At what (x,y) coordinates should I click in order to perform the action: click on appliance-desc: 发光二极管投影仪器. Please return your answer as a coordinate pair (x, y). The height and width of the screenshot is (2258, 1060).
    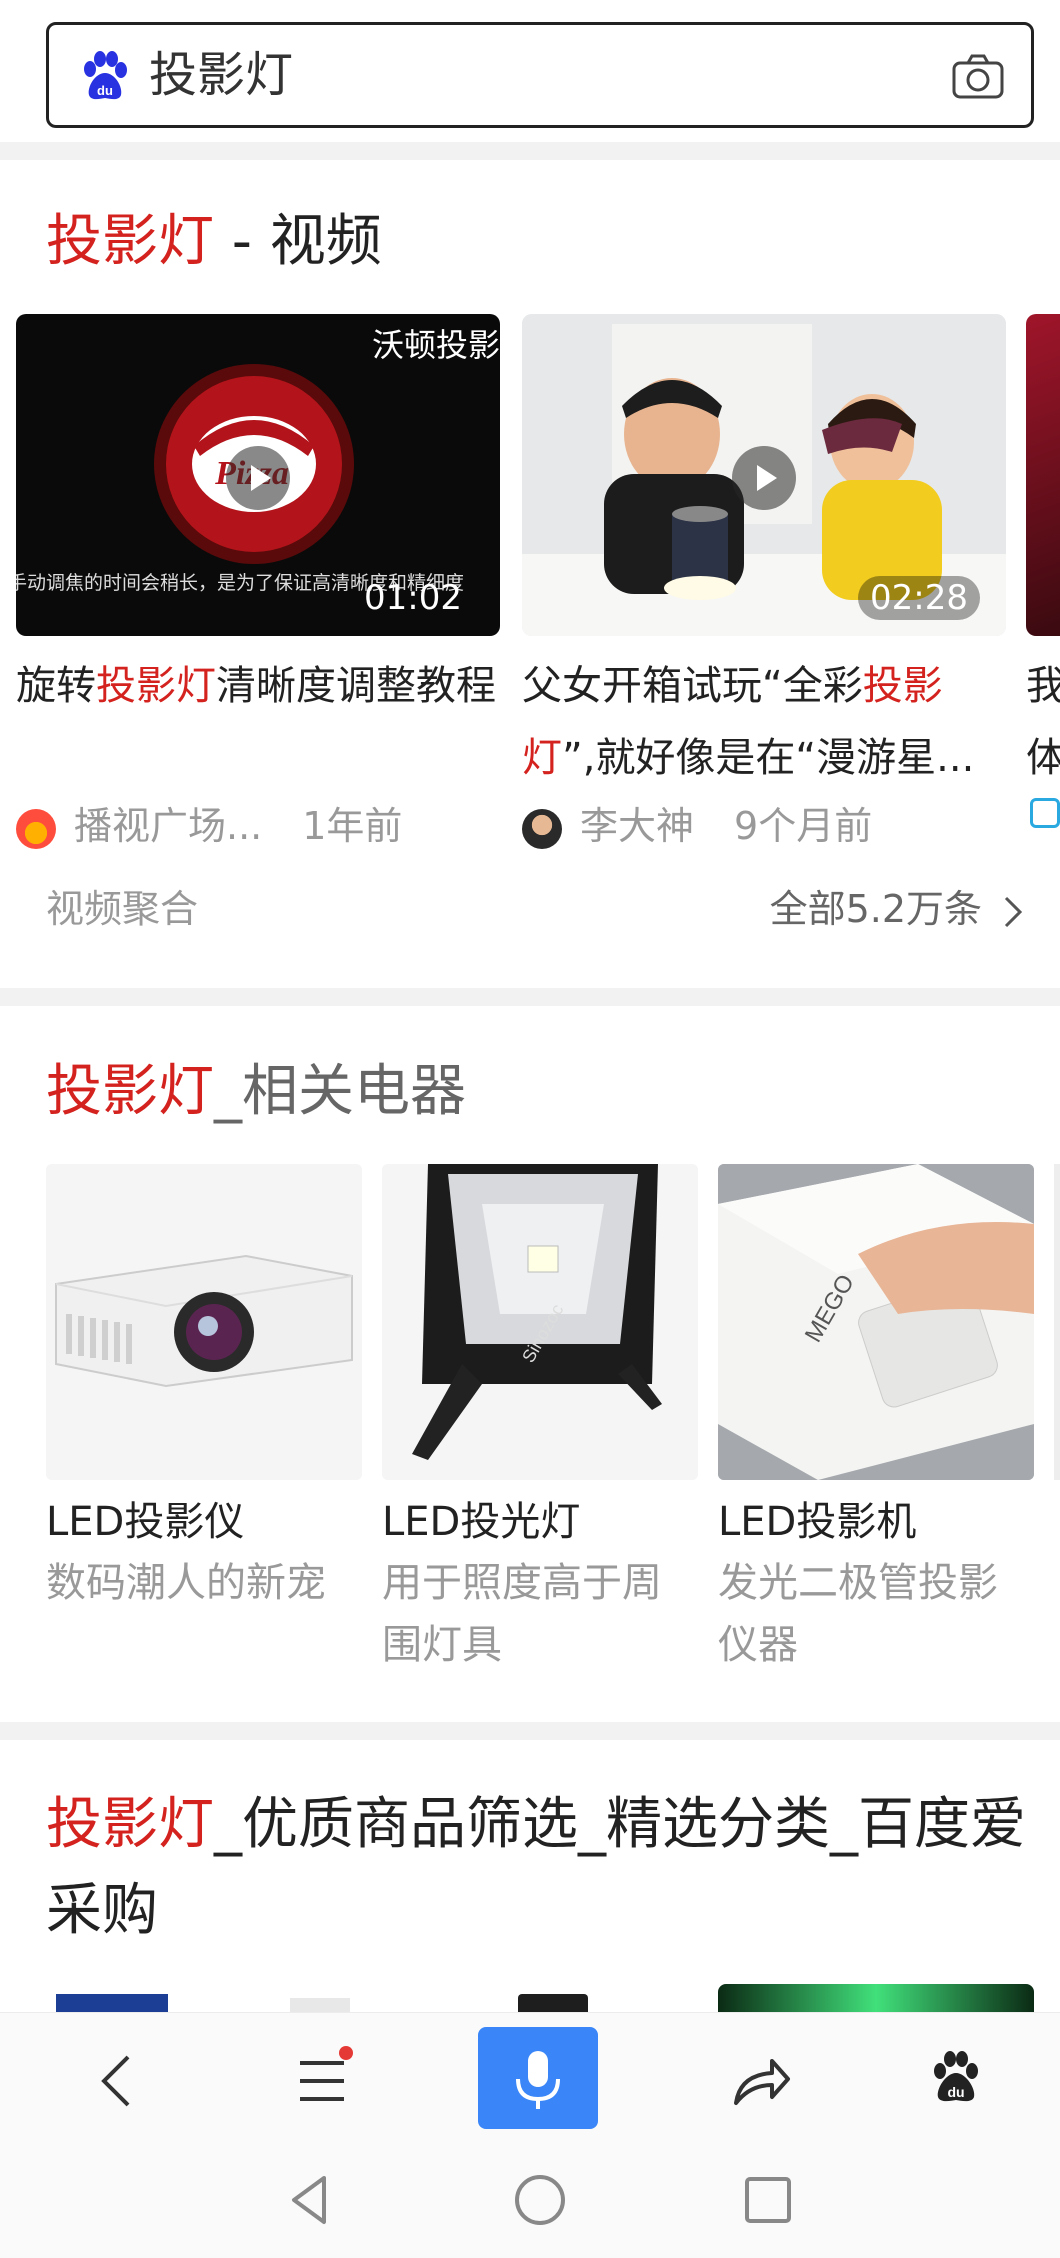
    Looking at the image, I should click on (858, 1614).